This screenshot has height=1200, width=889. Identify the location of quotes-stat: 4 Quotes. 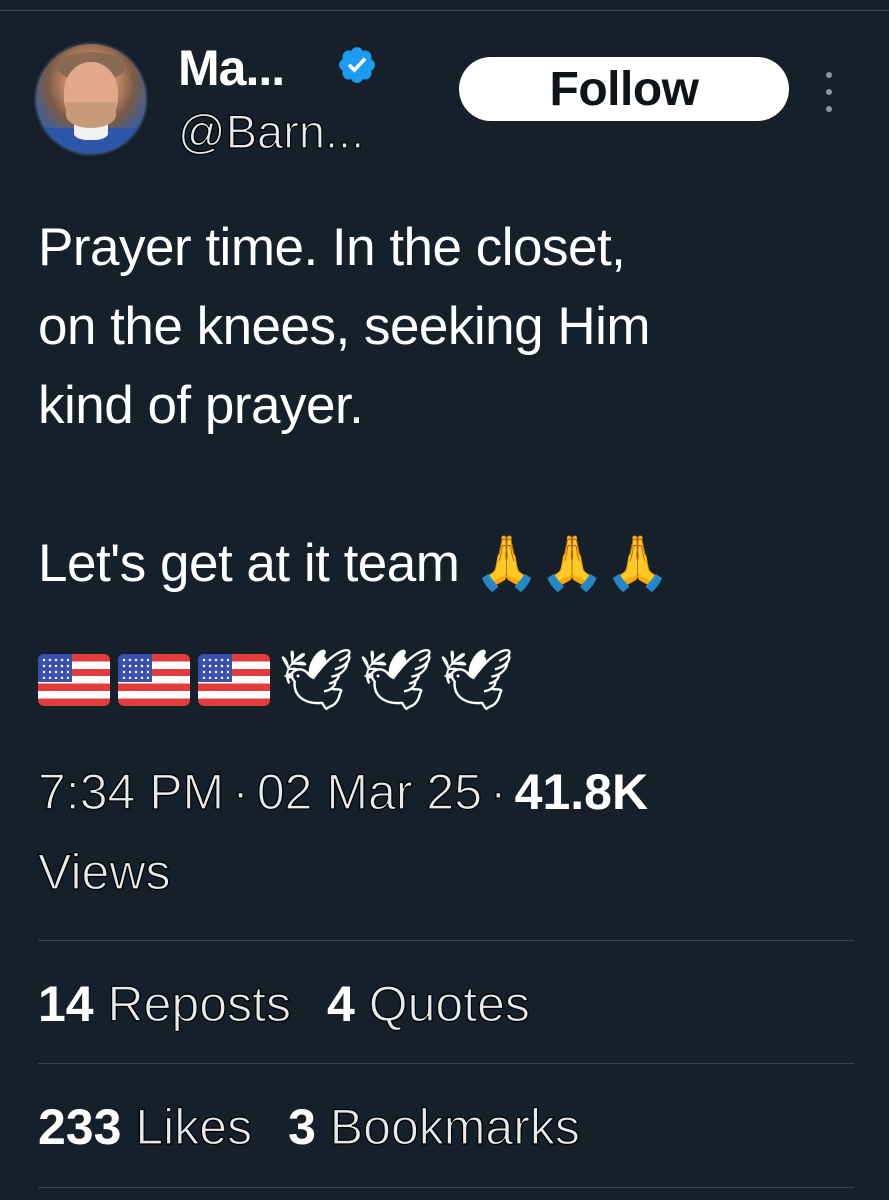
(428, 1003).